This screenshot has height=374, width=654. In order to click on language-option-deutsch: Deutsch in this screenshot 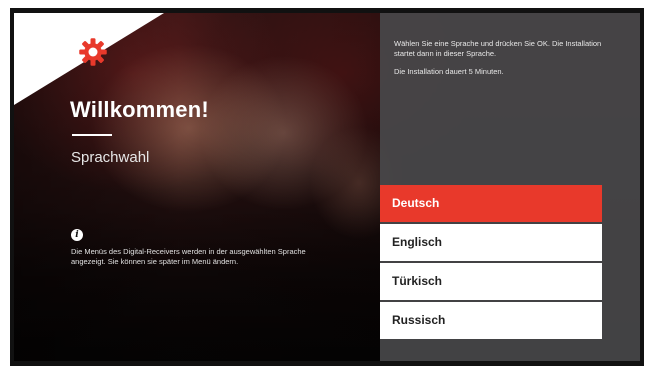, I will do `click(491, 203)`.